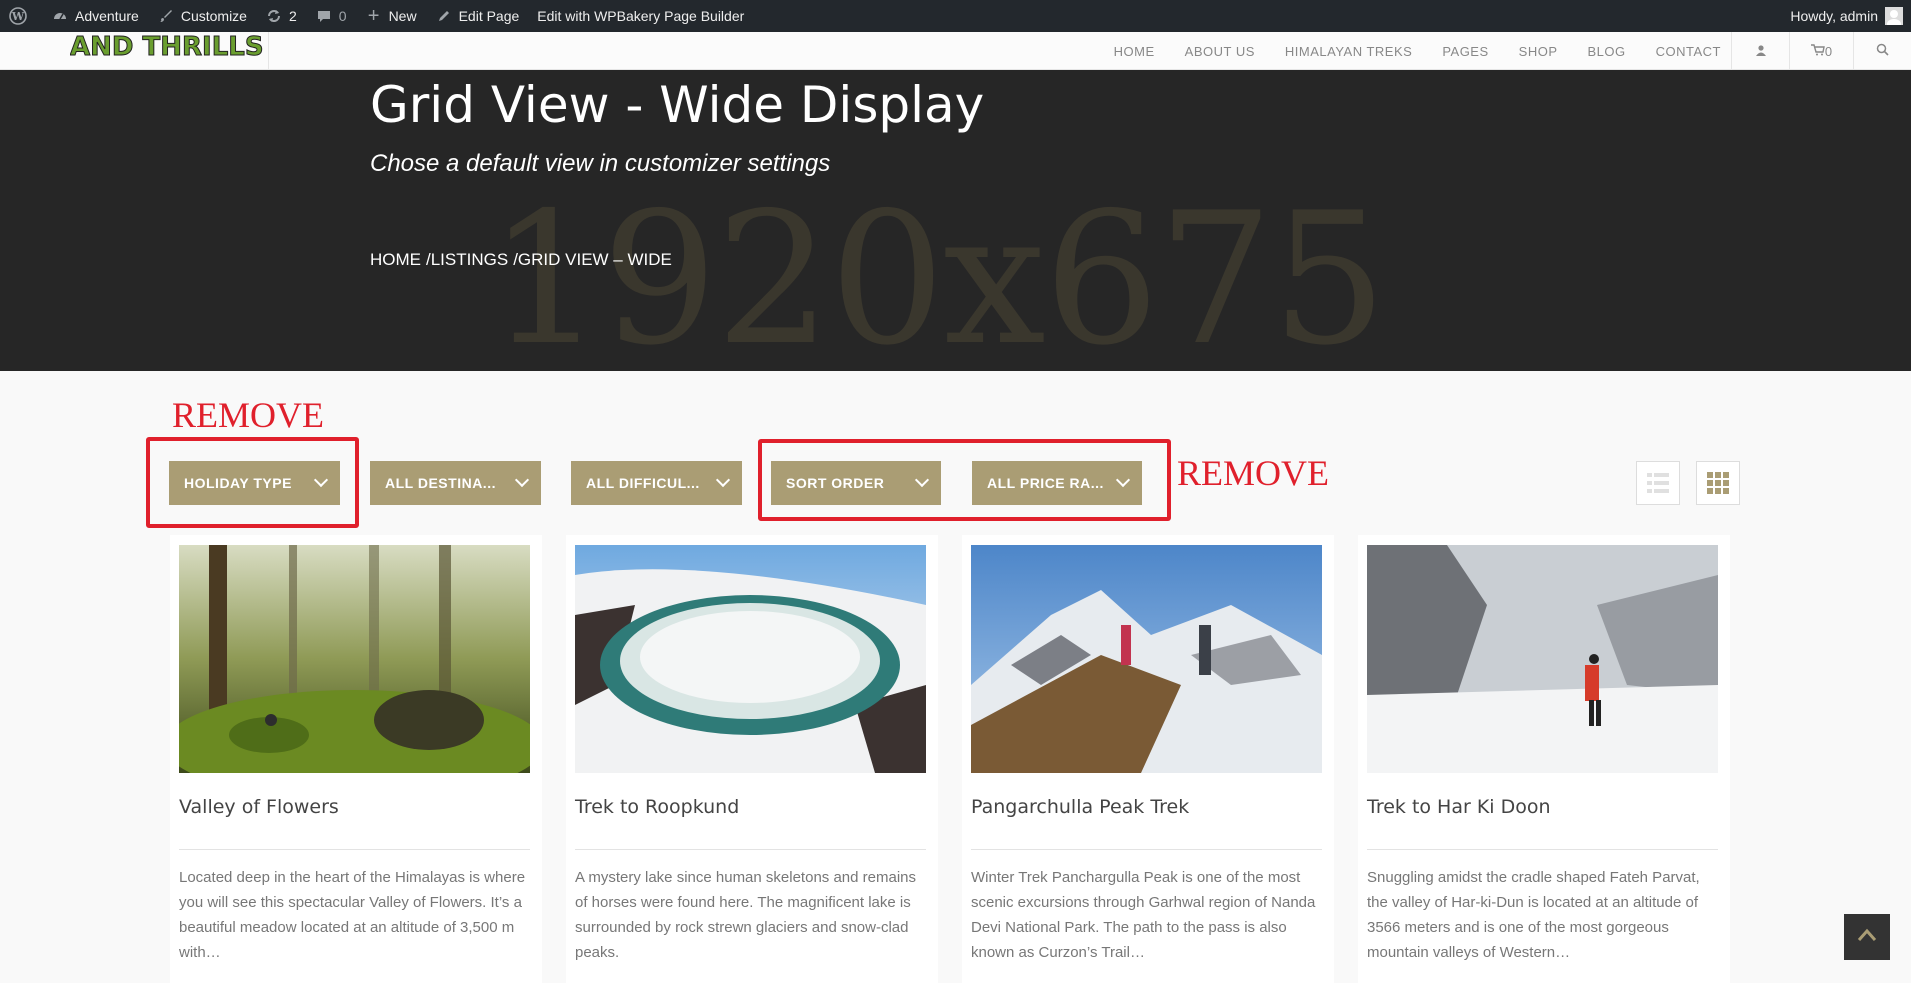 This screenshot has height=983, width=1911. I want to click on logo-text: AND THRILLS, so click(167, 47).